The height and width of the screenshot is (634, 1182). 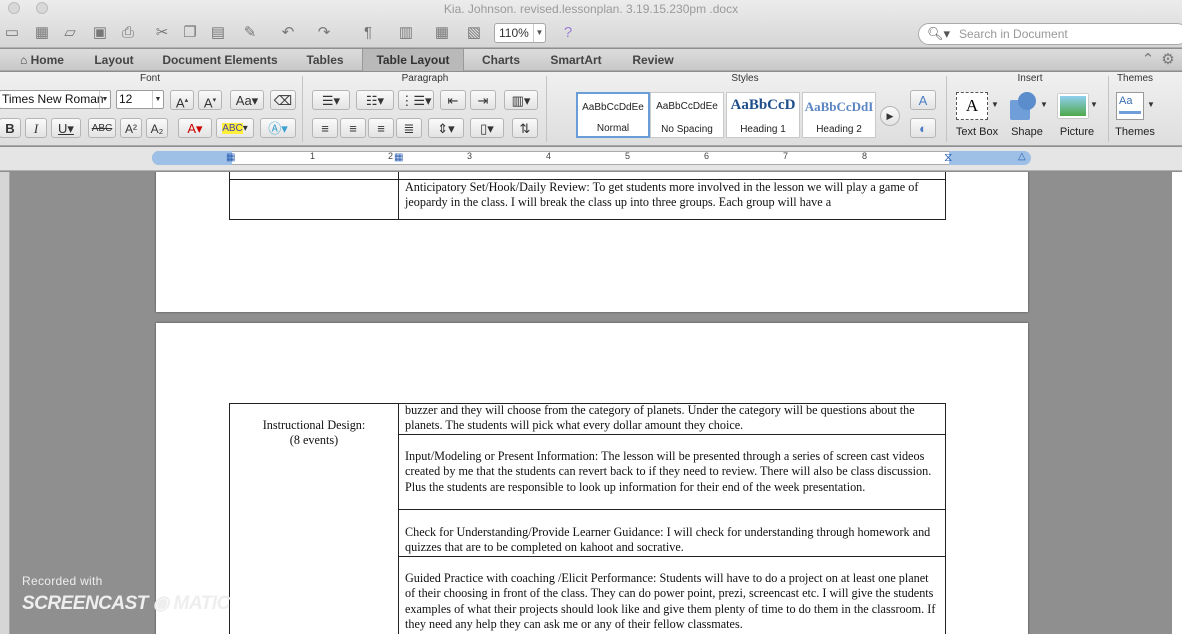 I want to click on help-icon: ?, so click(x=568, y=33).